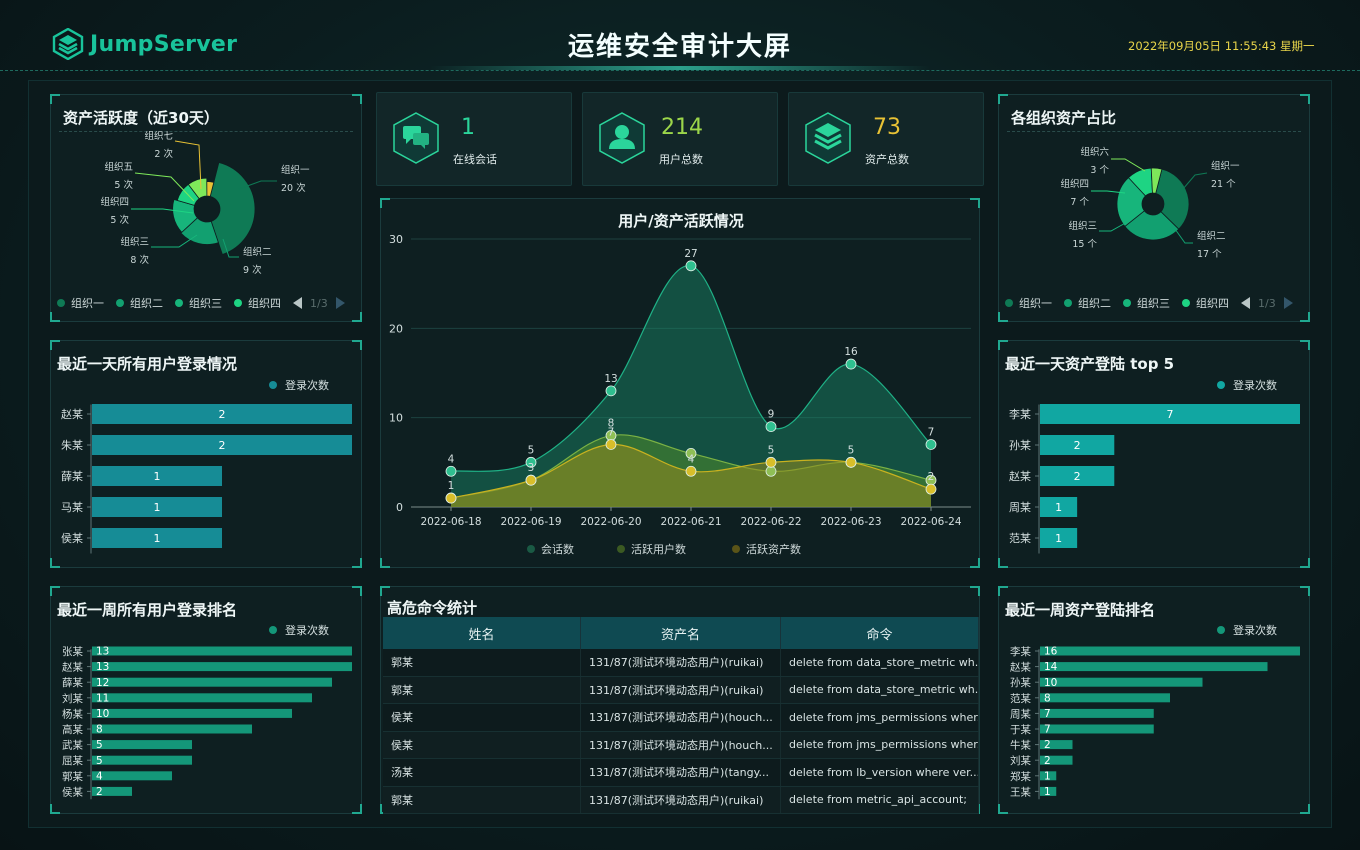  What do you see at coordinates (114, 202) in the screenshot?
I see `pie-label-name: 组织四` at bounding box center [114, 202].